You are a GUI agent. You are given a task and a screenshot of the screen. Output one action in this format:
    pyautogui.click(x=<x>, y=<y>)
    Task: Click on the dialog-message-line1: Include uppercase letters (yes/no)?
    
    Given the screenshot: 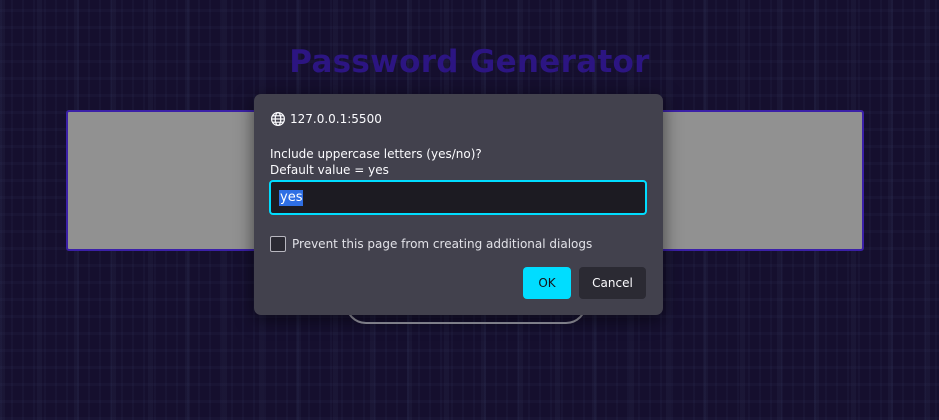 What is the action you would take?
    pyautogui.click(x=376, y=154)
    